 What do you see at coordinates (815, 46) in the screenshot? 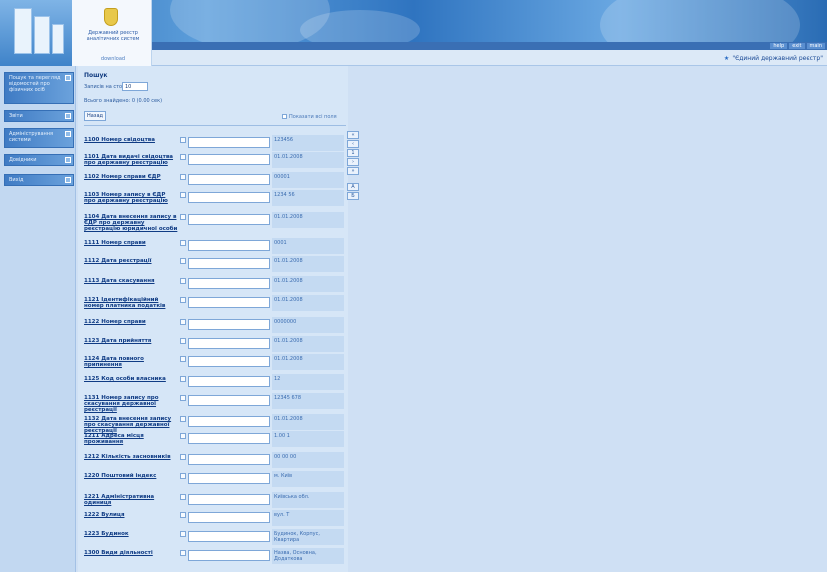
I see `main-button: main` at bounding box center [815, 46].